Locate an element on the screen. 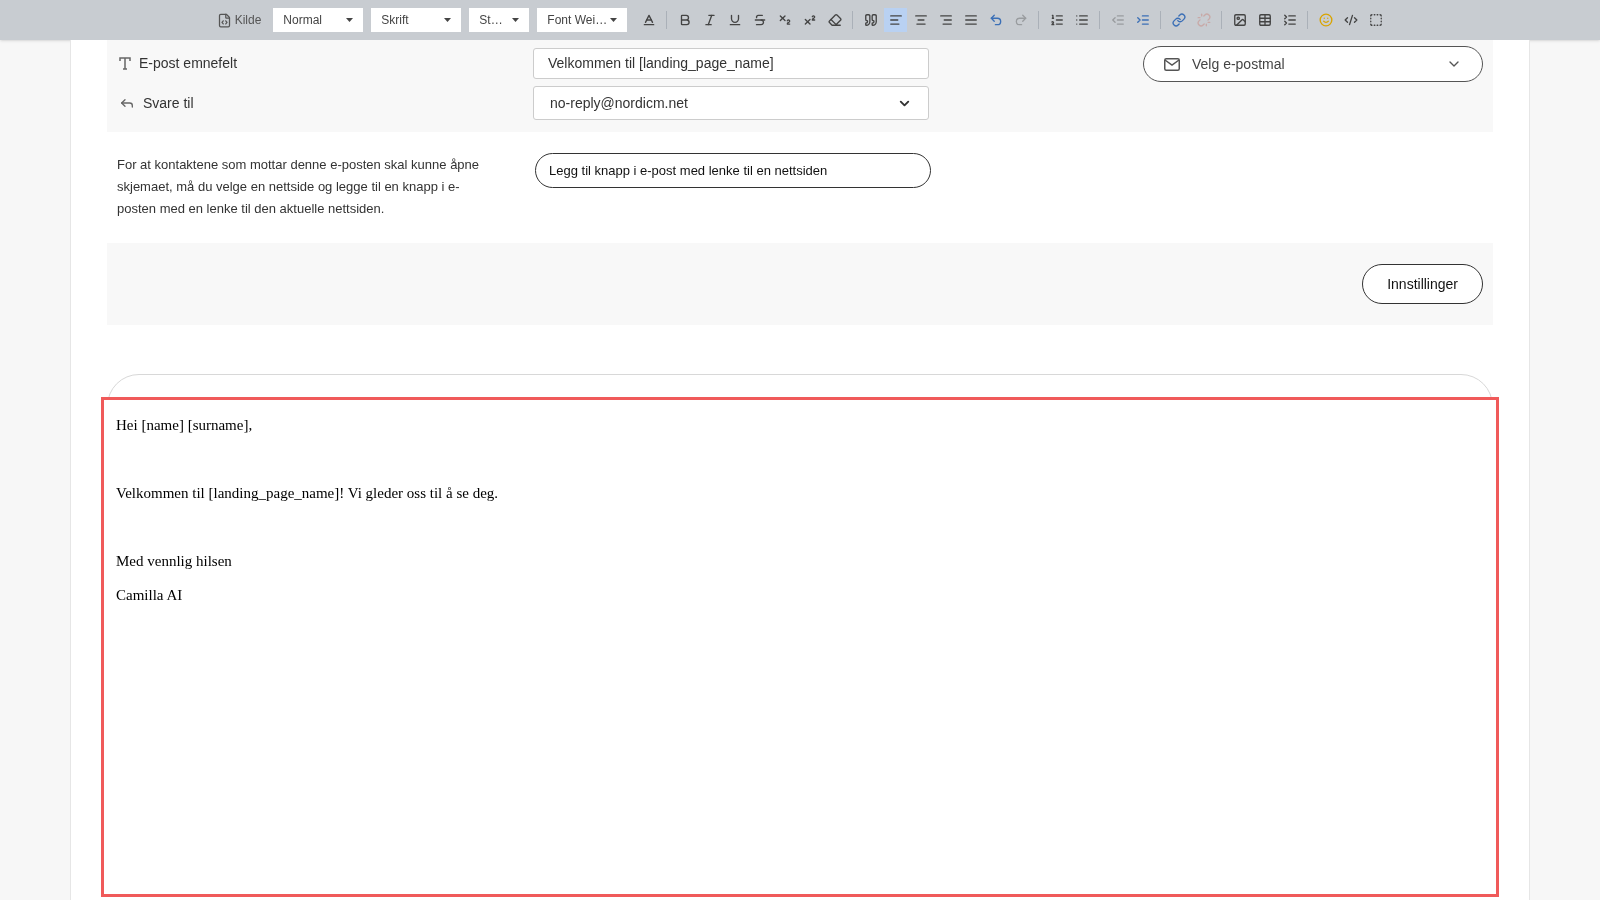  image-icon is located at coordinates (1239, 20).